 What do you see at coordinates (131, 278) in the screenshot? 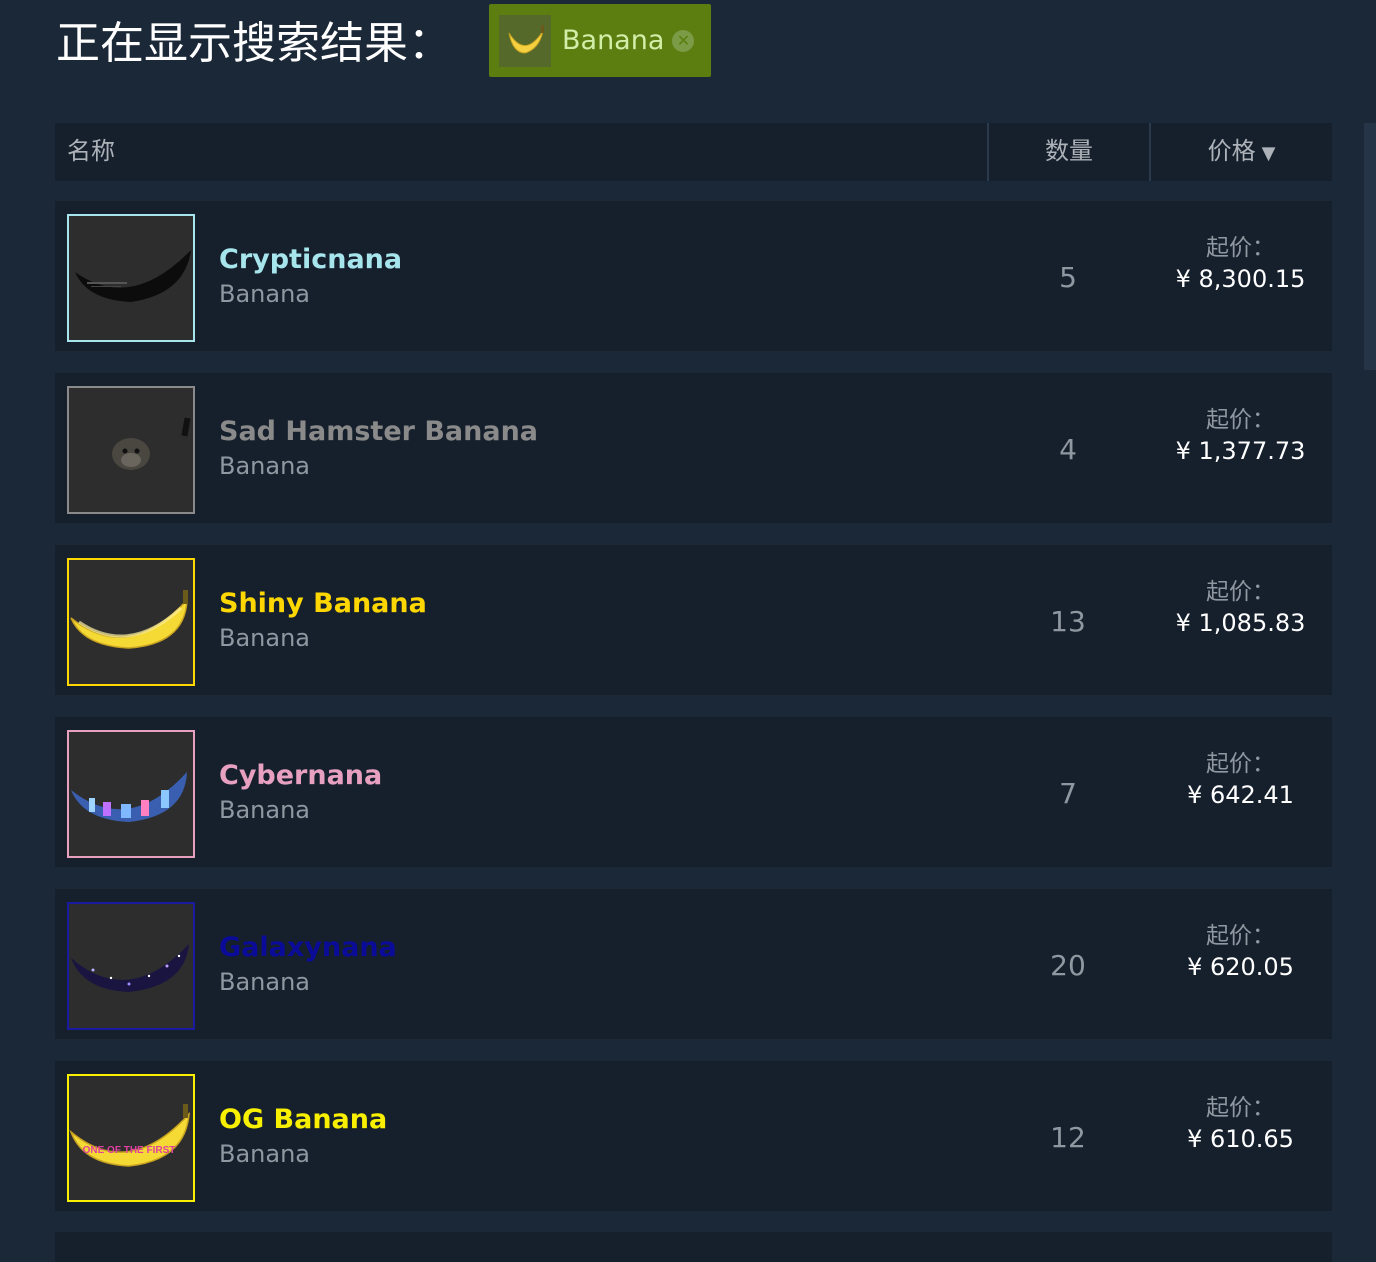
I see `black-banana-icon` at bounding box center [131, 278].